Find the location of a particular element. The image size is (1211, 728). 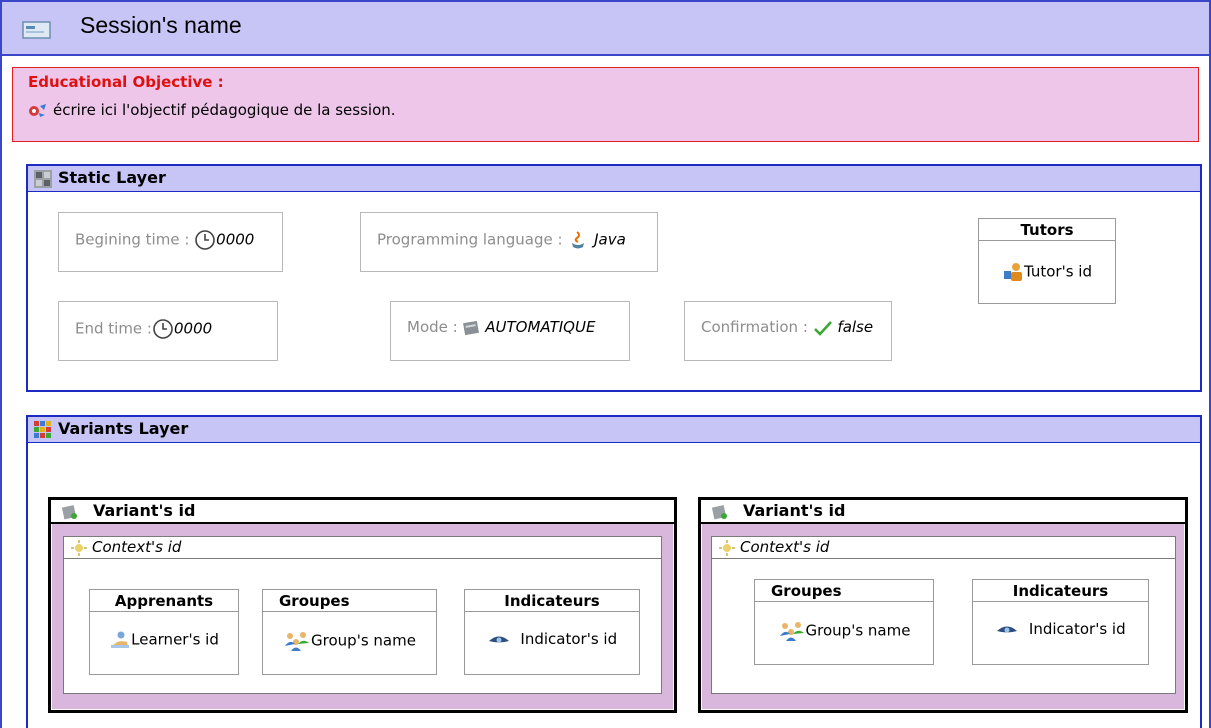

objective-title: Educational Objective : is located at coordinates (126, 82).